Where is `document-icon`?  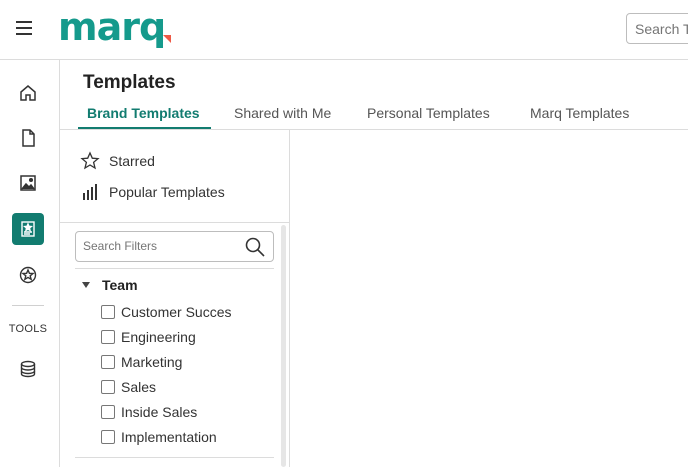 document-icon is located at coordinates (28, 138).